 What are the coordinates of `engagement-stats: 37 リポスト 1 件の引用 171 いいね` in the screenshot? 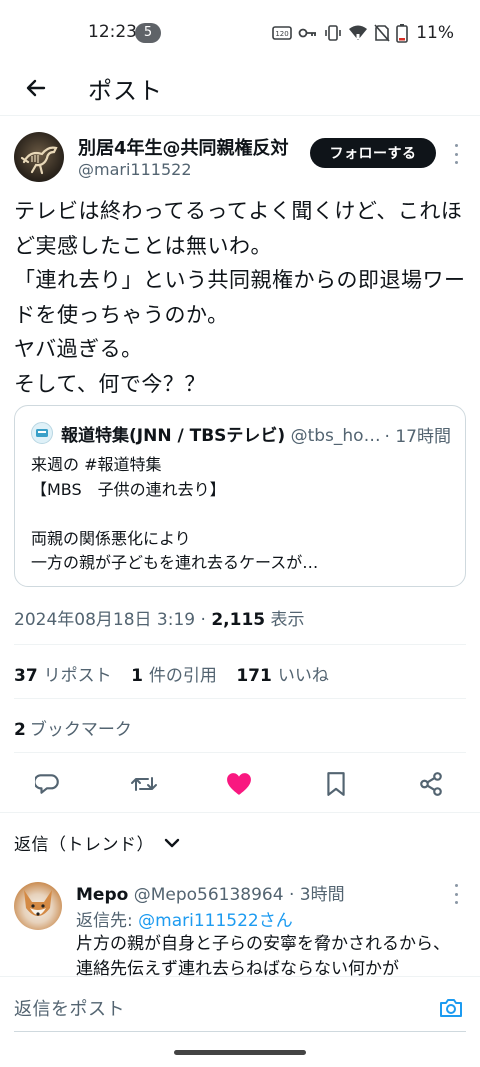 It's located at (178, 673).